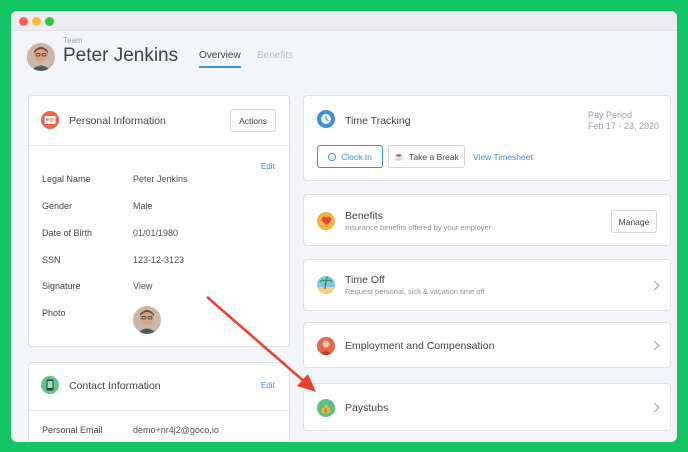 Image resolution: width=688 pixels, height=452 pixels. What do you see at coordinates (367, 408) in the screenshot?
I see `card-title: Paystubs` at bounding box center [367, 408].